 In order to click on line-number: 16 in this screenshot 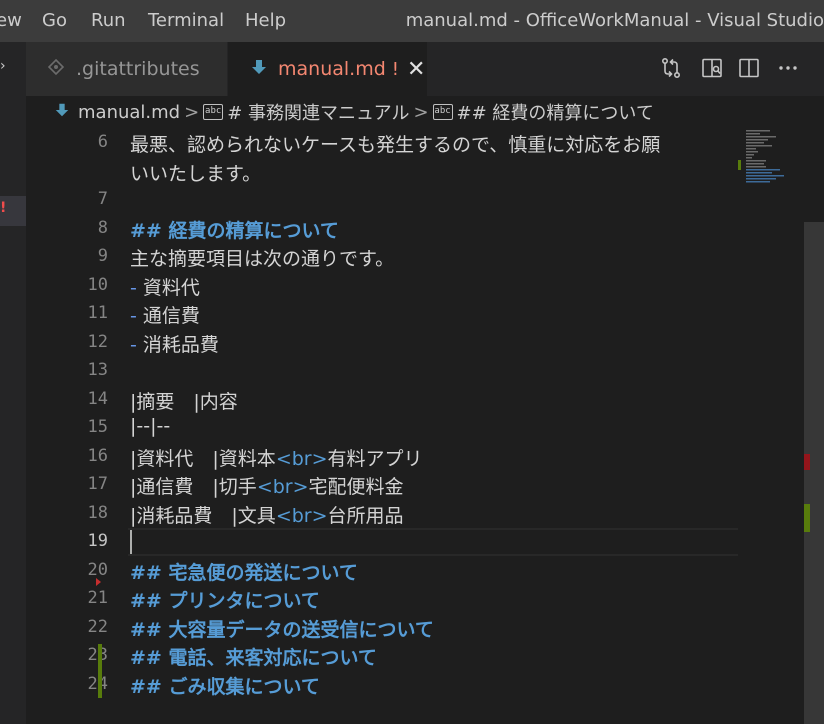, I will do `click(97, 455)`.